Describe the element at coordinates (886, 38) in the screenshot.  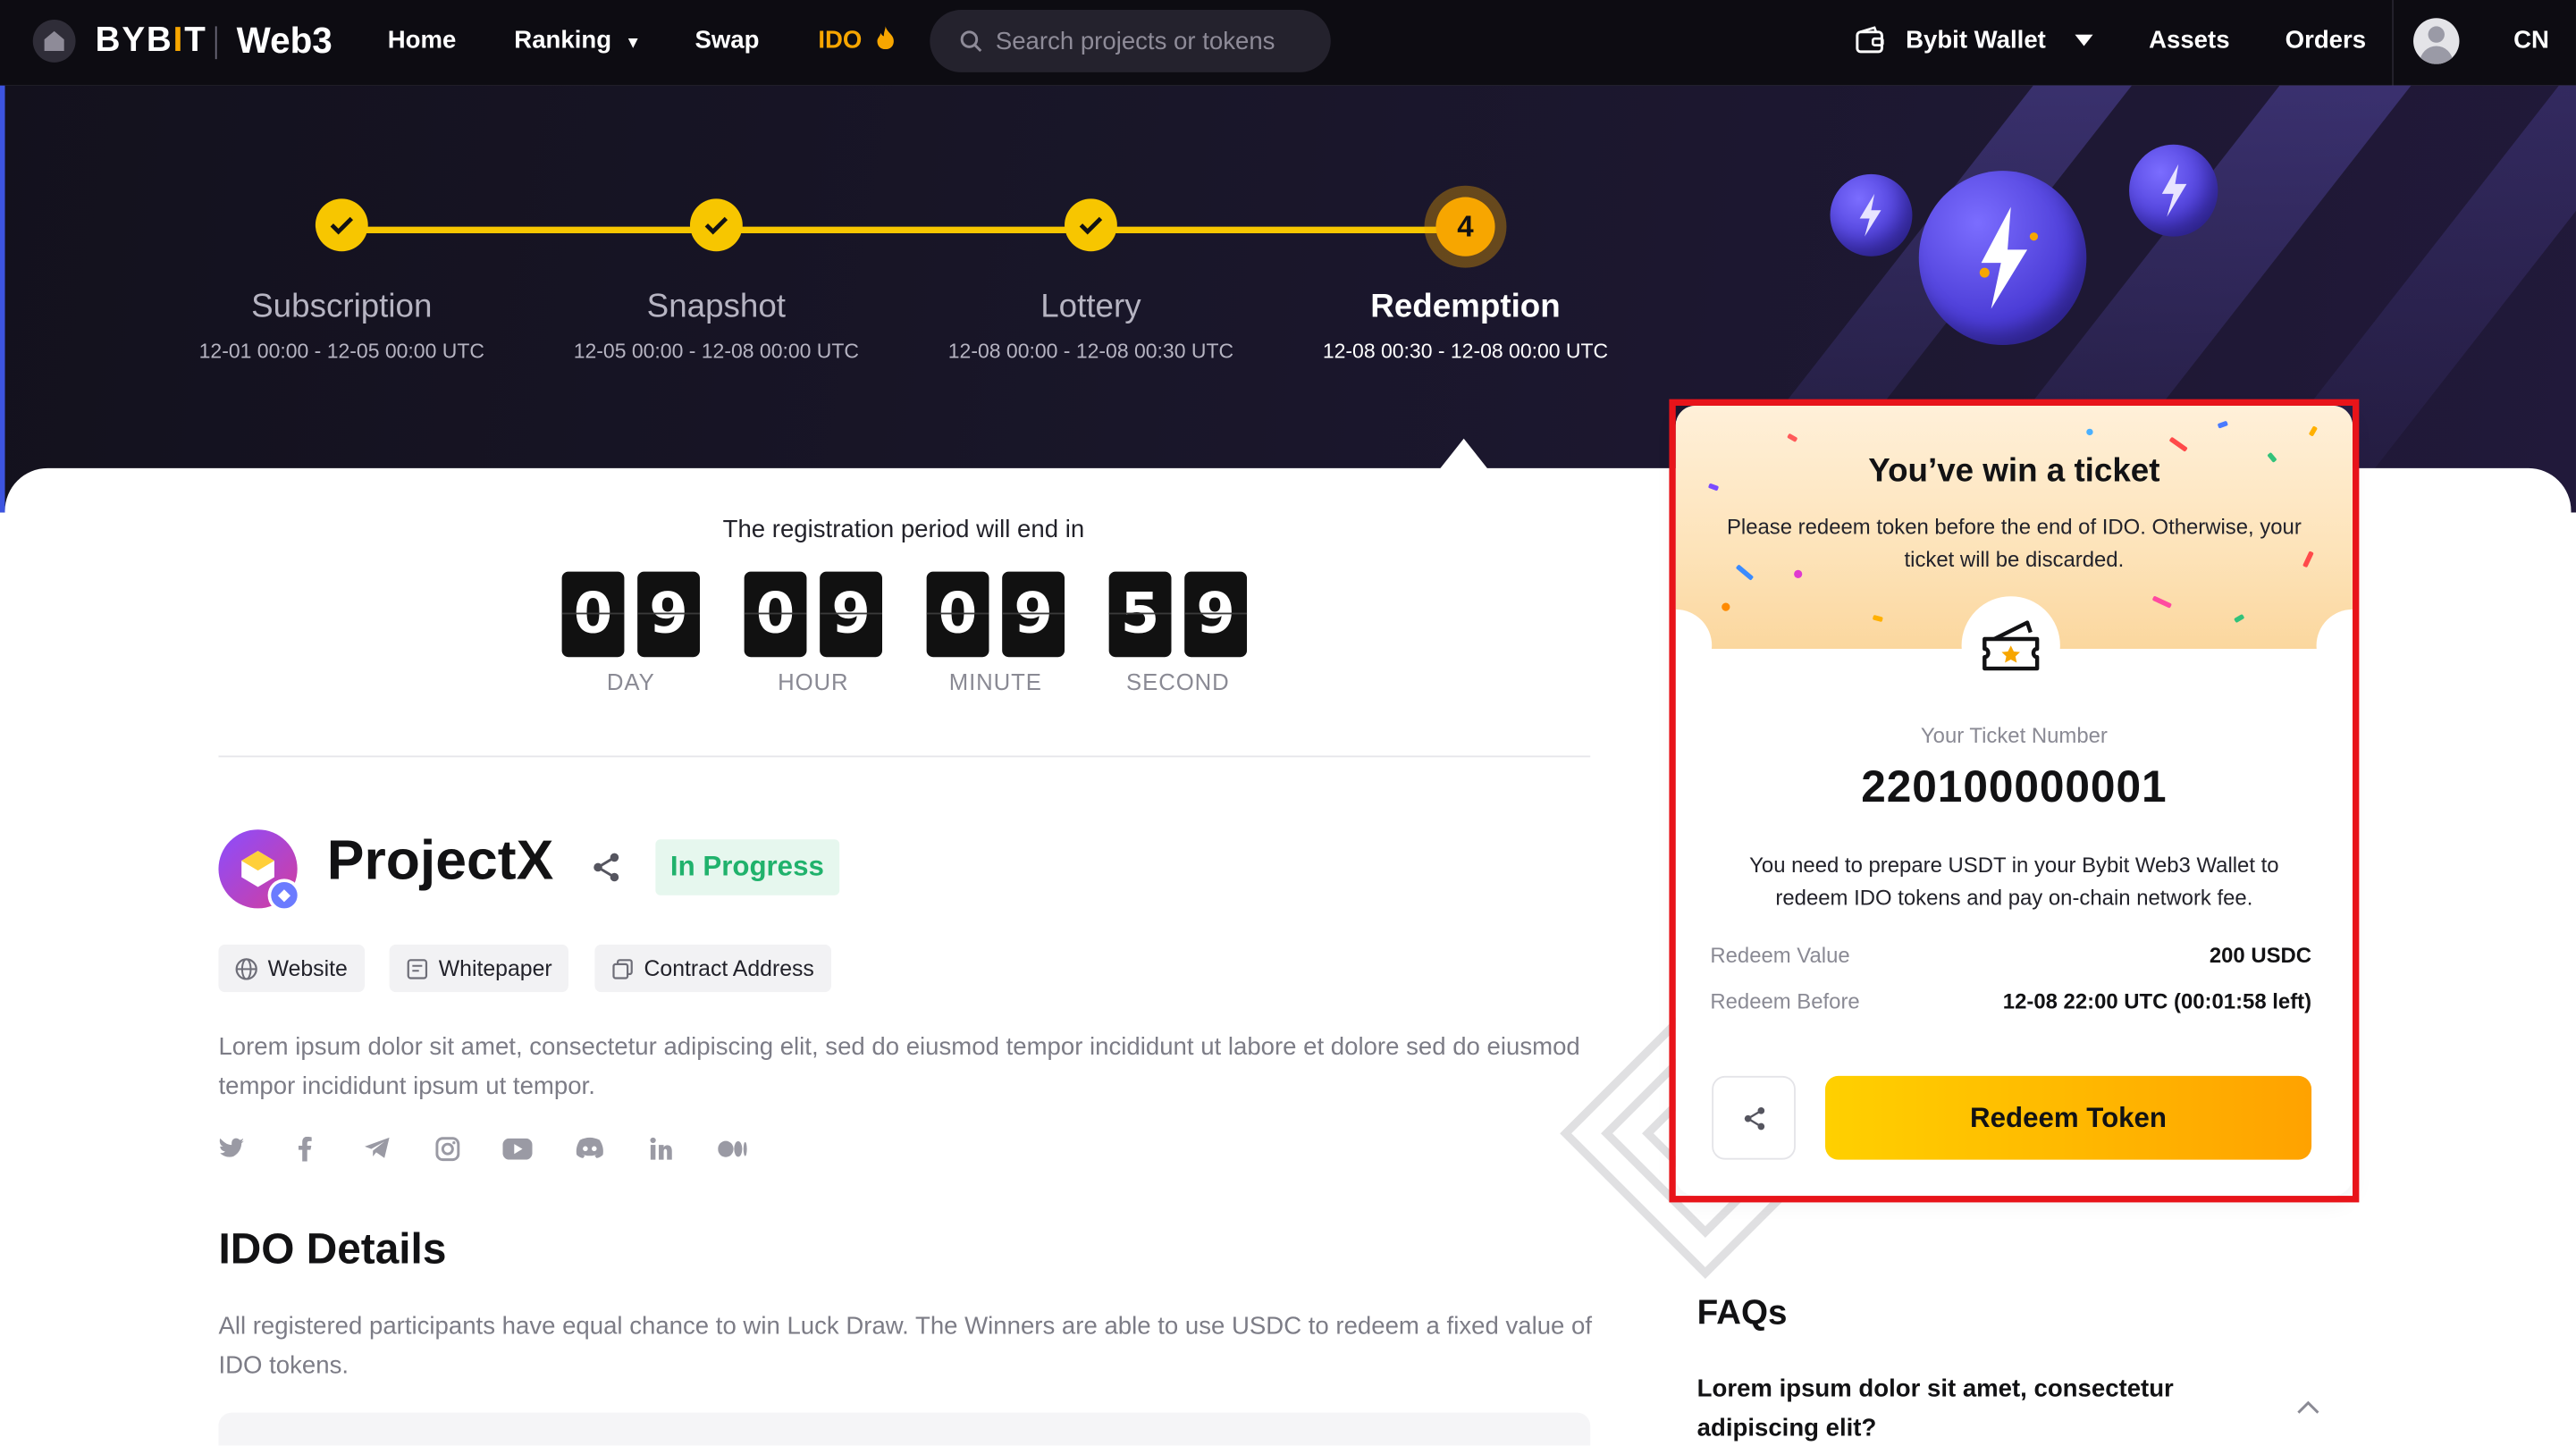
I see `fire-icon` at that location.